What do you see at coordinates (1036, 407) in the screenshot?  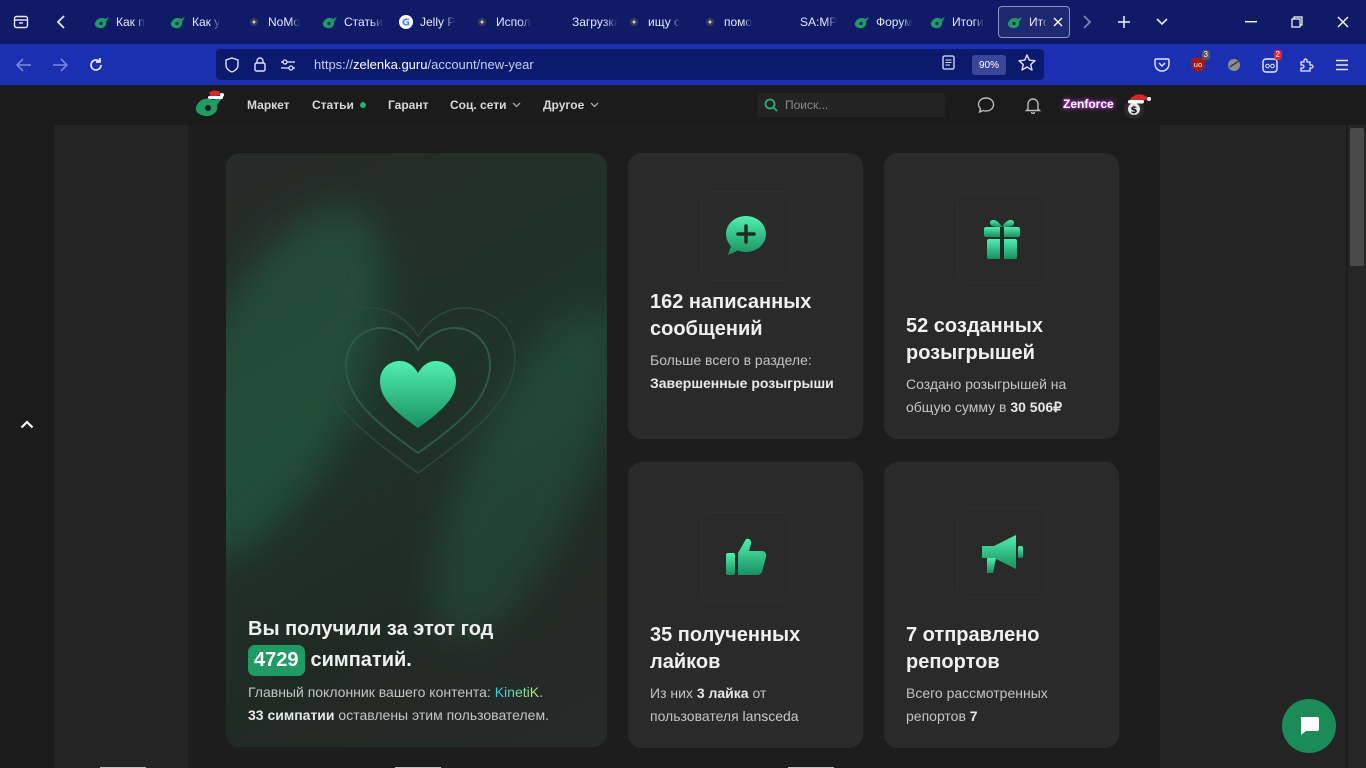 I see `giveaways-total-amount: 30 506₽` at bounding box center [1036, 407].